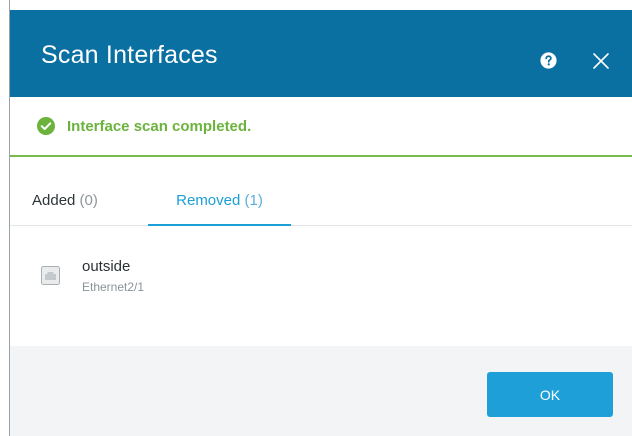  I want to click on tab-bar: Added (0) Removed (1), so click(321, 203).